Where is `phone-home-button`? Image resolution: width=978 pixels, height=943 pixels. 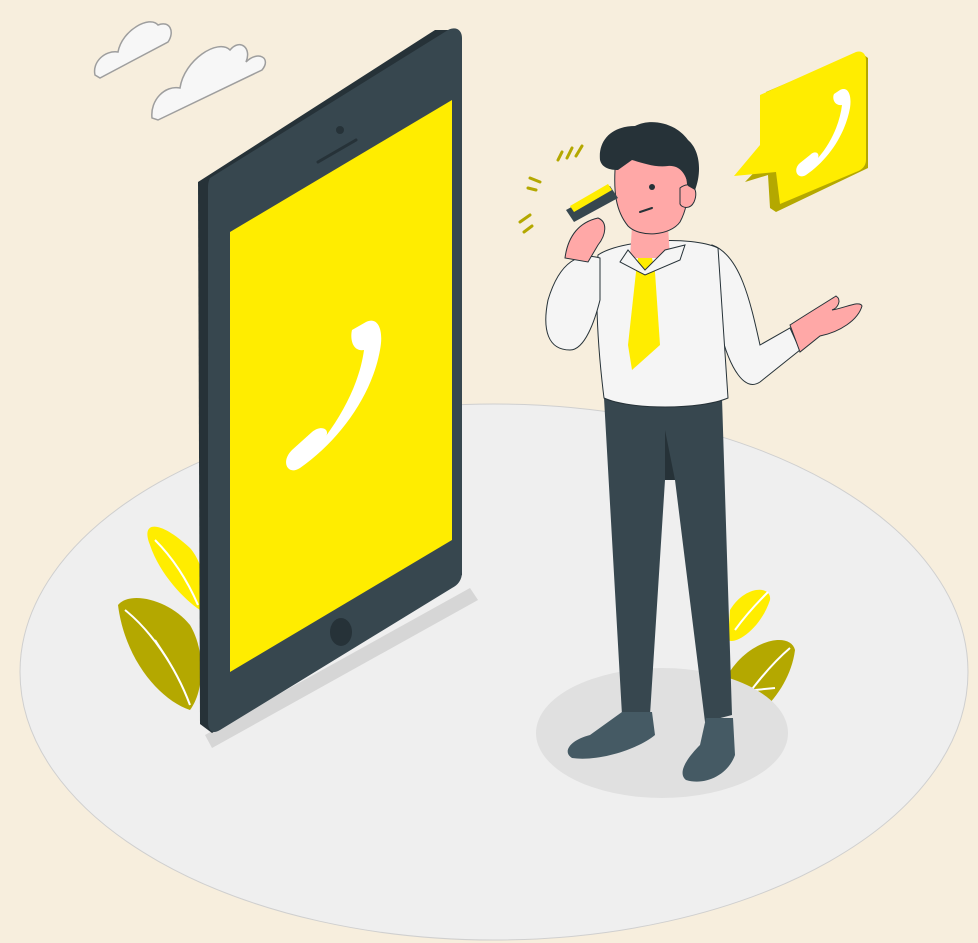 phone-home-button is located at coordinates (341, 632).